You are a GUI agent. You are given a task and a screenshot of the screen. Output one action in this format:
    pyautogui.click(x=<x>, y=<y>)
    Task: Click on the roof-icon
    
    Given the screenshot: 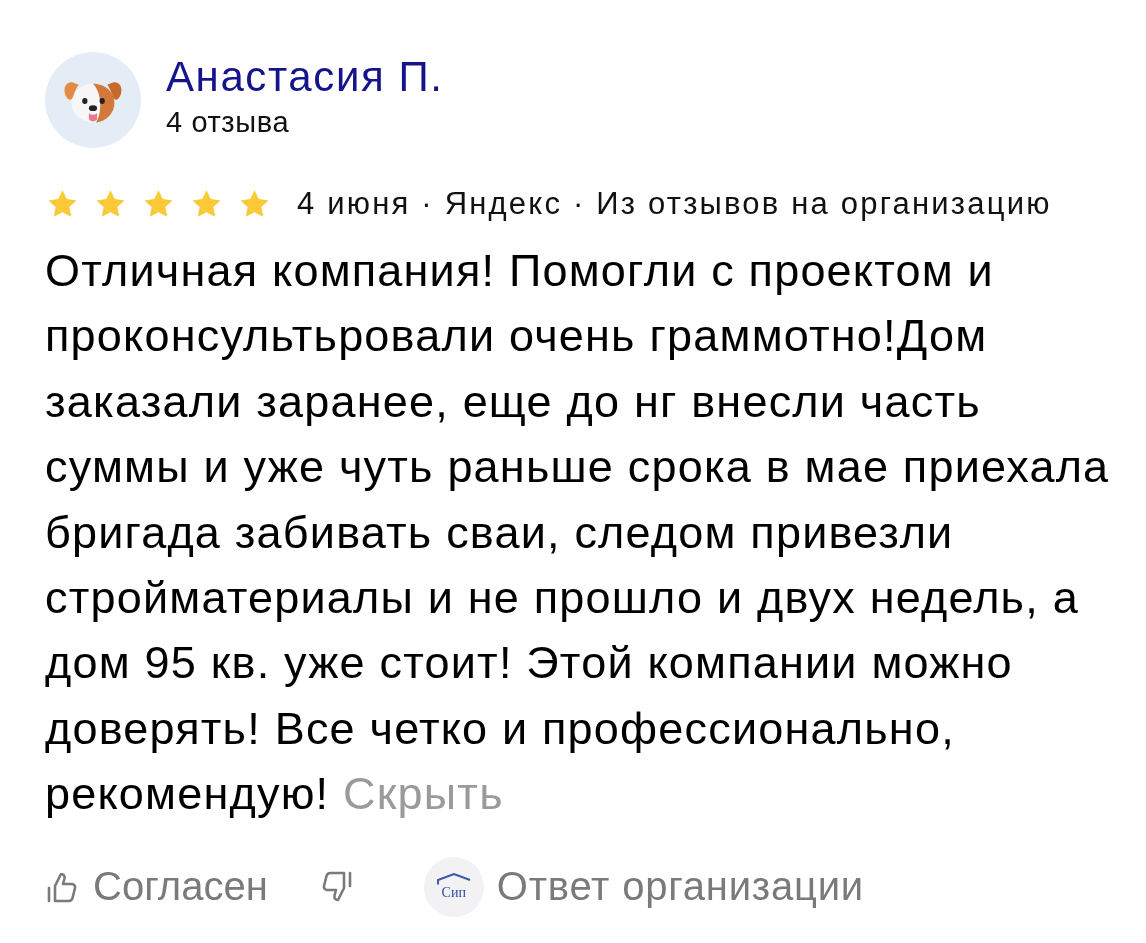 What is the action you would take?
    pyautogui.click(x=453, y=879)
    